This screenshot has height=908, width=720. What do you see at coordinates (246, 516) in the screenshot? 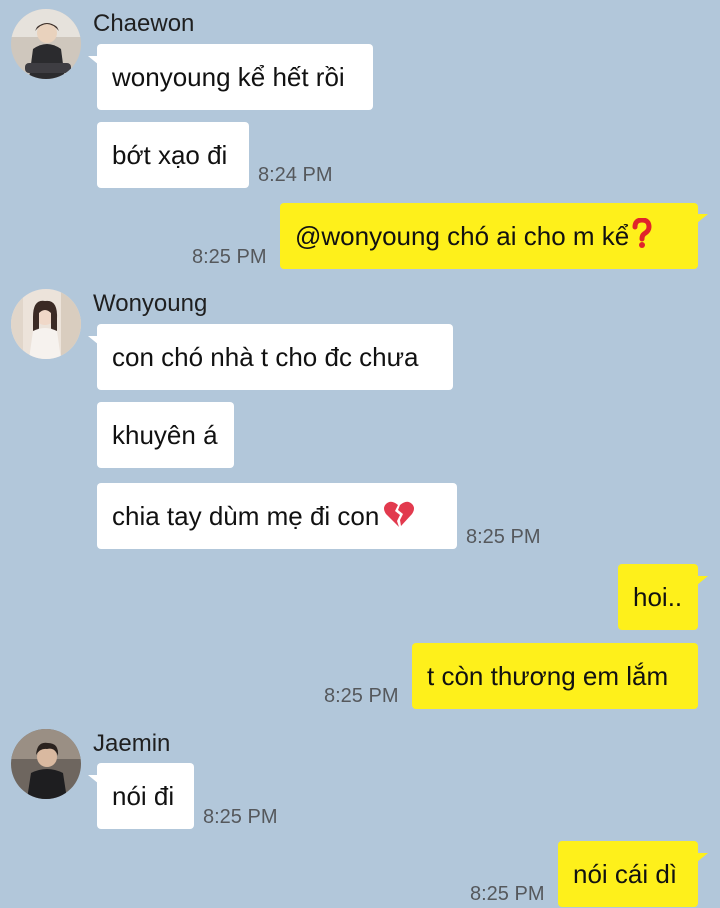
I see `message-text: chia tay dùm mẹ đi con` at bounding box center [246, 516].